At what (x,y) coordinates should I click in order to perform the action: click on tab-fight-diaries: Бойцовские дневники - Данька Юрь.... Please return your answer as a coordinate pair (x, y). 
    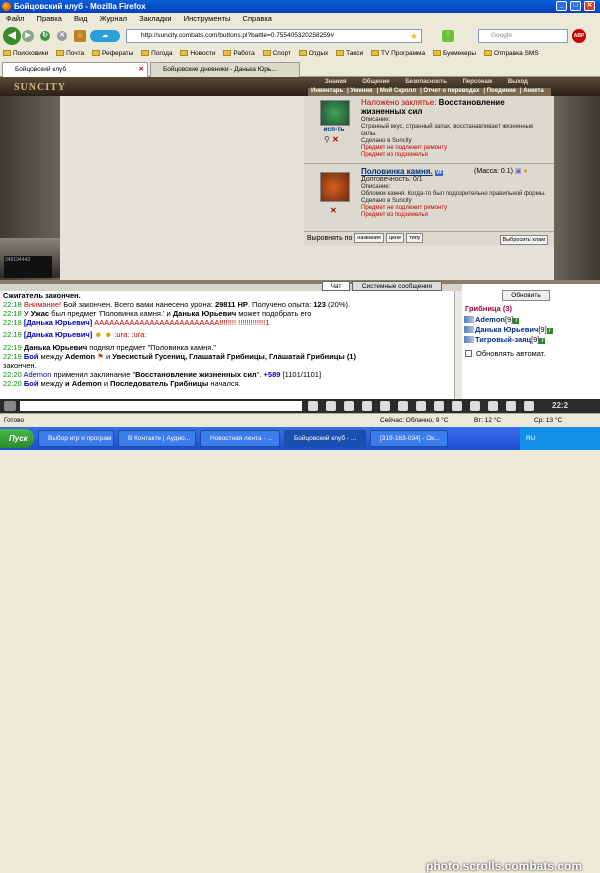
    Looking at the image, I should click on (225, 69).